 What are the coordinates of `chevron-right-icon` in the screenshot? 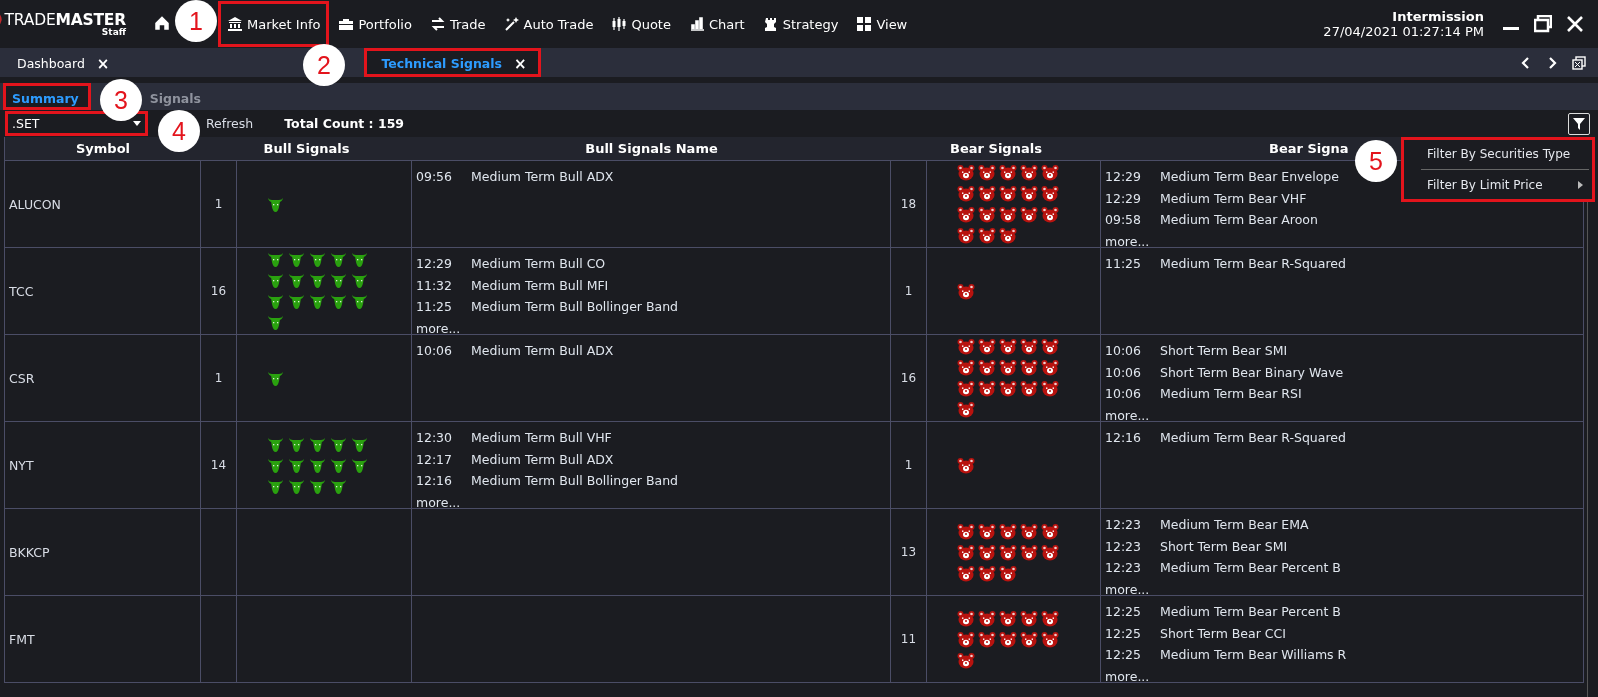 It's located at (1552, 62).